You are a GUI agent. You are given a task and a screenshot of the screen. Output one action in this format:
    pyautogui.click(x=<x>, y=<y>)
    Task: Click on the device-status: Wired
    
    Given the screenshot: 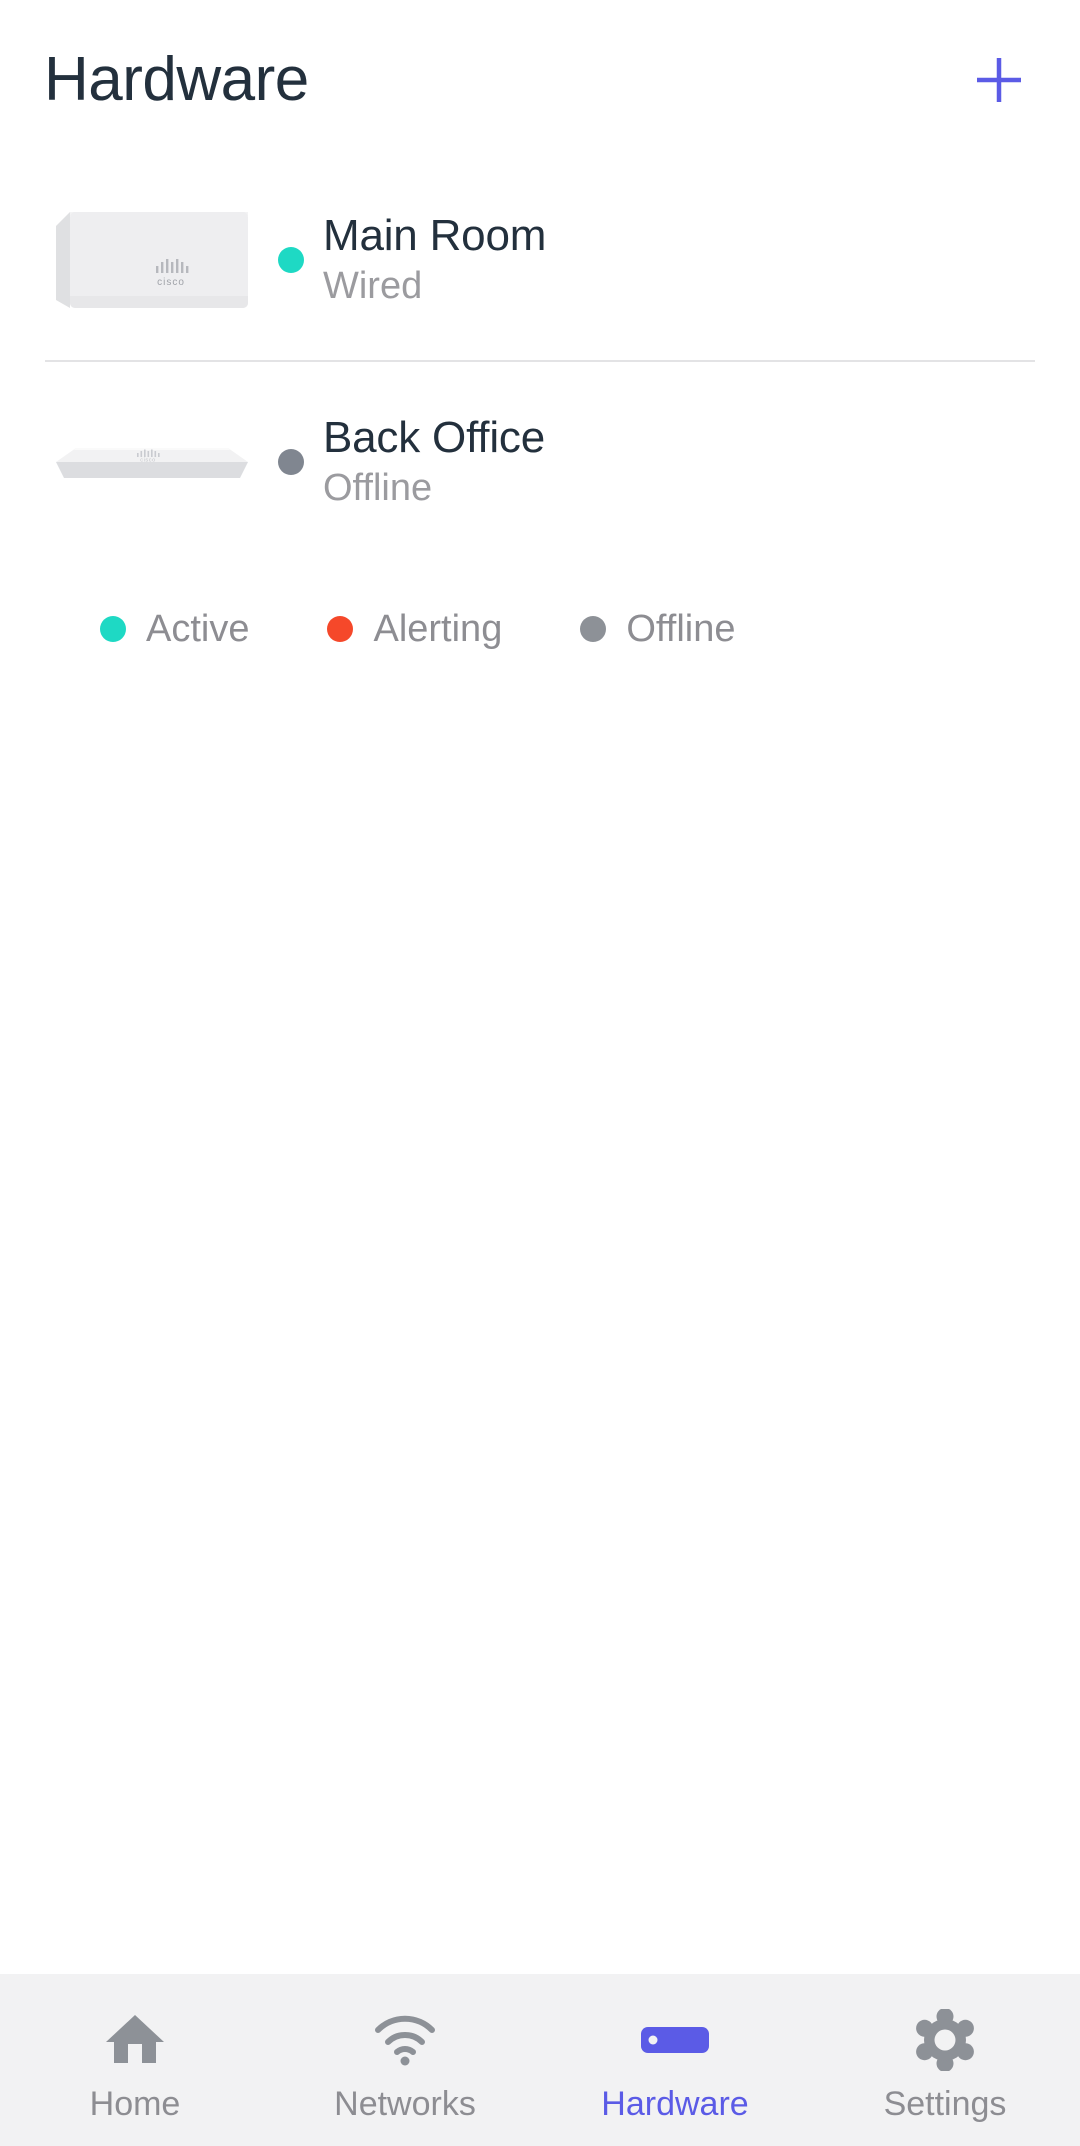 What is the action you would take?
    pyautogui.click(x=373, y=286)
    